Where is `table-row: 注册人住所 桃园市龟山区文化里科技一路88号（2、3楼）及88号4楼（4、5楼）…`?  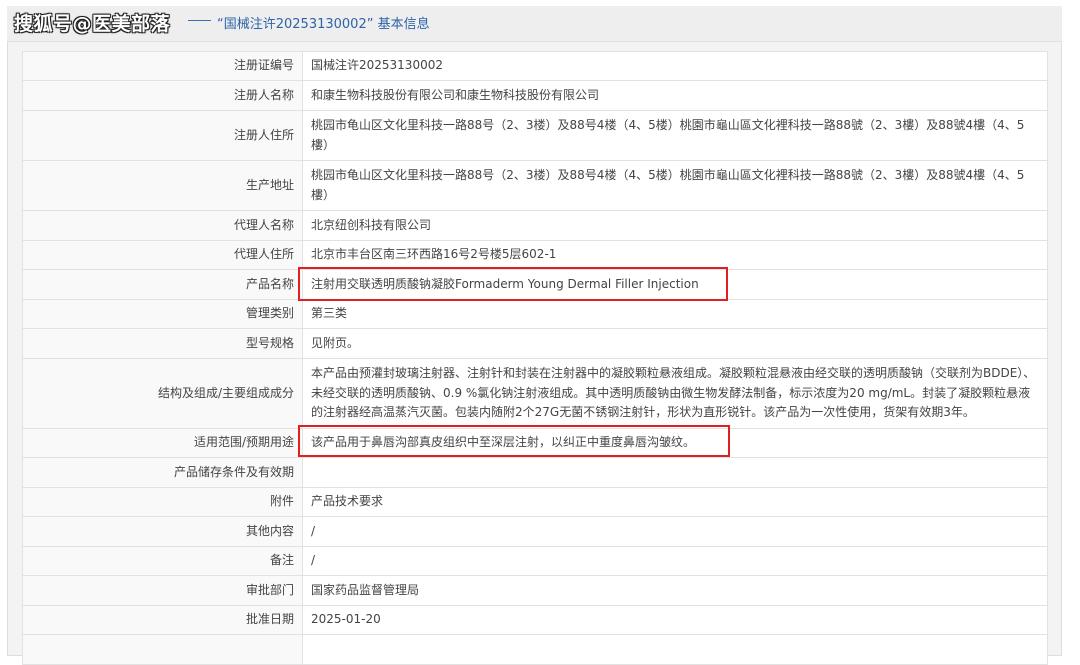 table-row: 注册人住所 桃园市龟山区文化里科技一路88号（2、3楼）及88号4楼（4、5楼）… is located at coordinates (535, 135).